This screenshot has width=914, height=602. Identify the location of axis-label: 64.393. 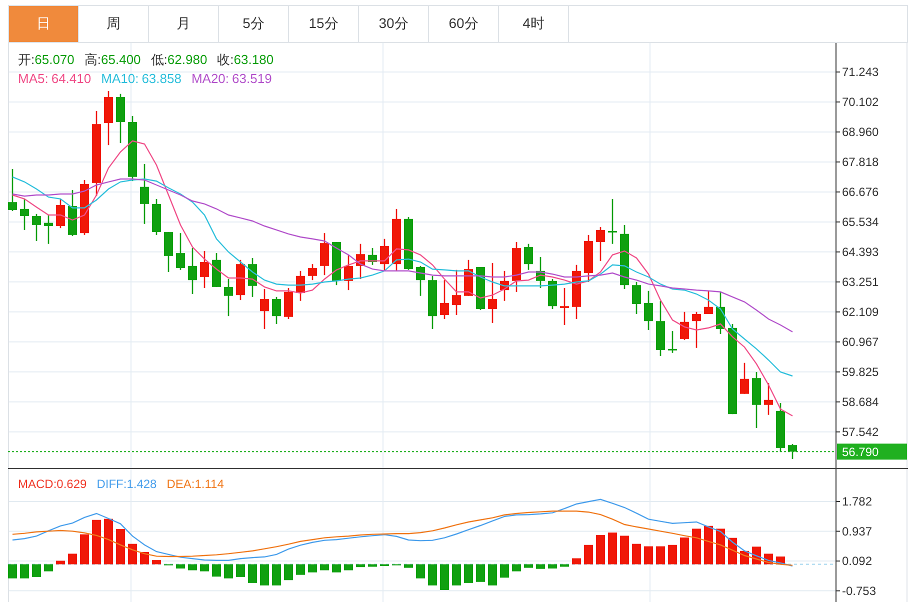
(860, 251).